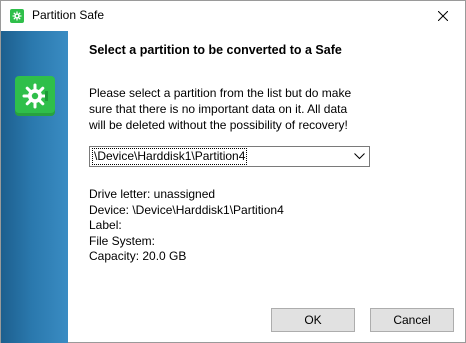 This screenshot has height=343, width=466. I want to click on capacity-text: Capacity: 20.0 GB, so click(138, 256).